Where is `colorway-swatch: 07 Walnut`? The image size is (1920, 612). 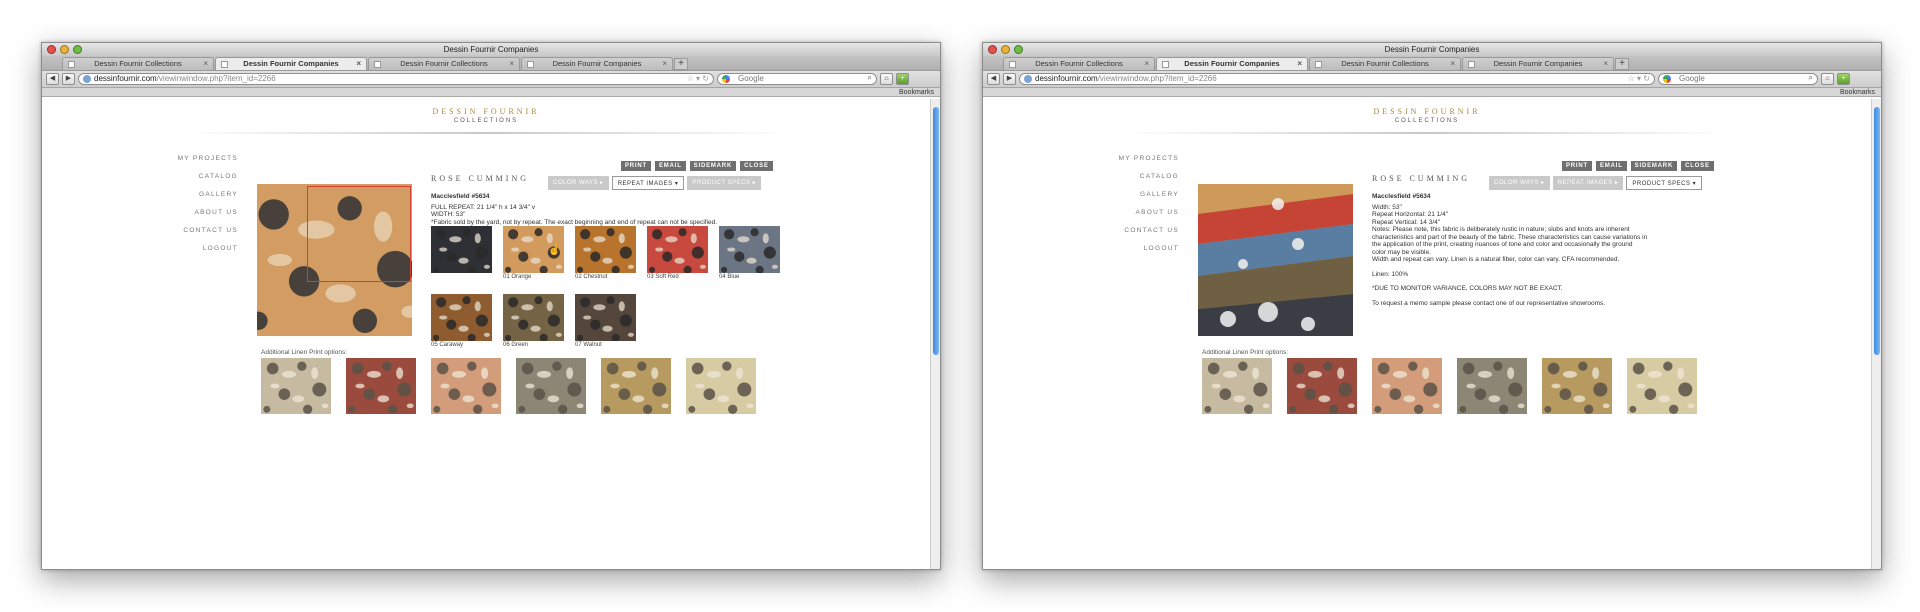 colorway-swatch: 07 Walnut is located at coordinates (605, 320).